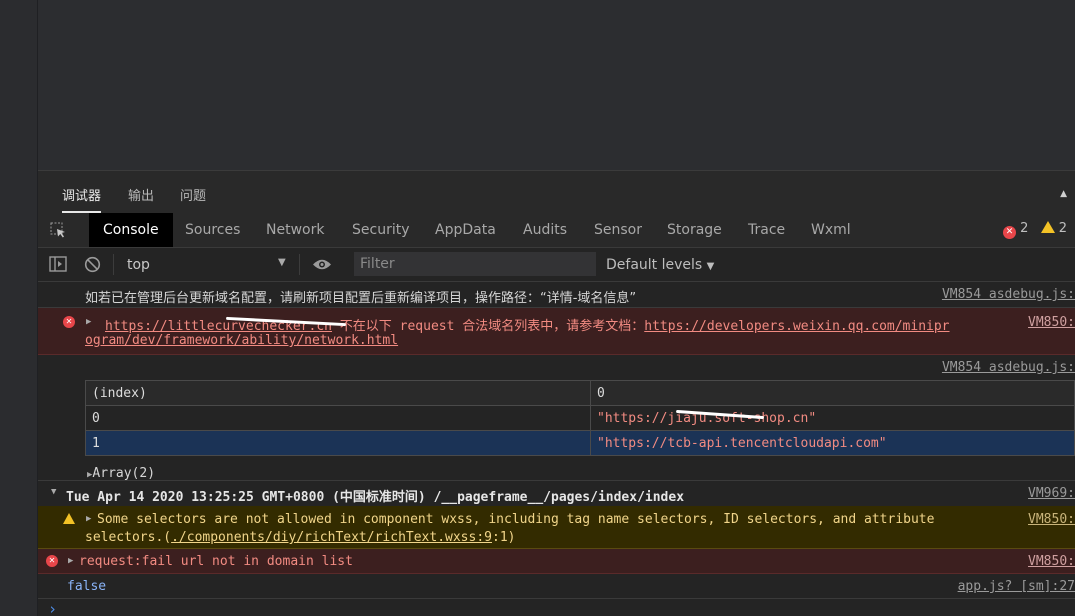  What do you see at coordinates (1010, 232) in the screenshot?
I see `error-count-icon: ✕` at bounding box center [1010, 232].